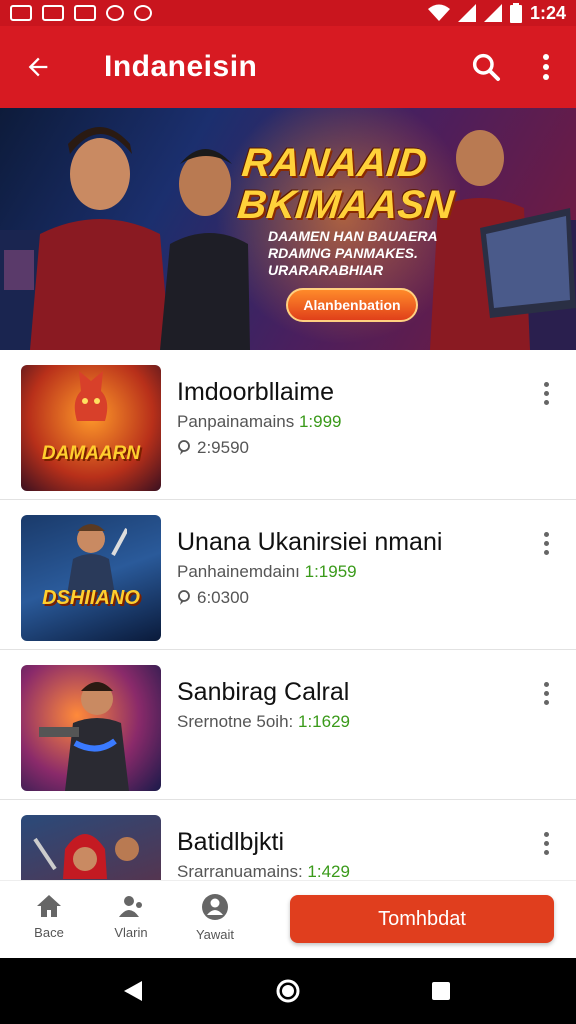  What do you see at coordinates (238, 571) in the screenshot?
I see `item-meta-label: Panhainemdainı` at bounding box center [238, 571].